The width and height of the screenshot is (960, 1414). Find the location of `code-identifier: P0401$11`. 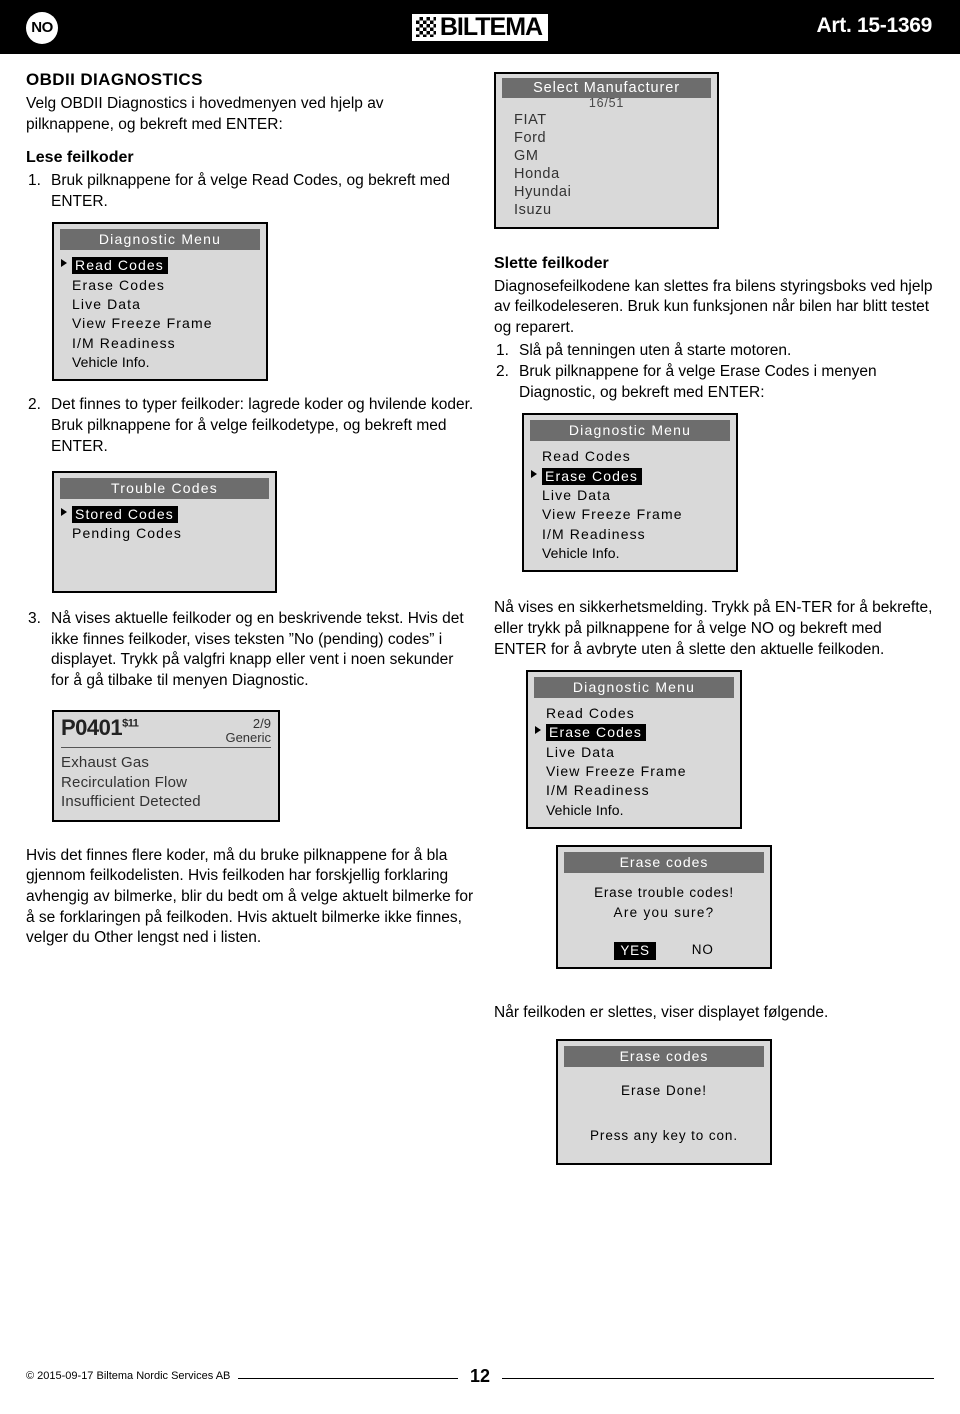

code-identifier: P0401$11 is located at coordinates (100, 727).